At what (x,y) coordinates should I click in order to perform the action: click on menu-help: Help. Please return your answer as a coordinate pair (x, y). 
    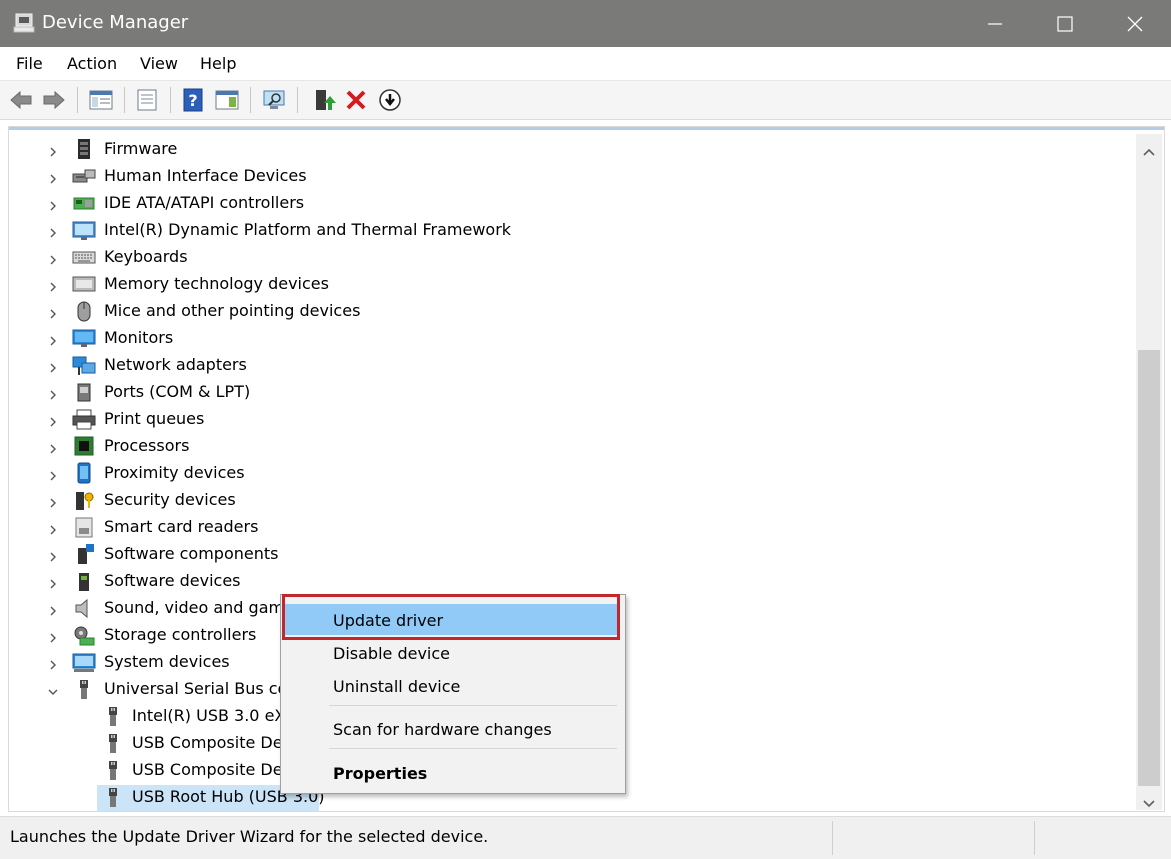
    Looking at the image, I should click on (218, 63).